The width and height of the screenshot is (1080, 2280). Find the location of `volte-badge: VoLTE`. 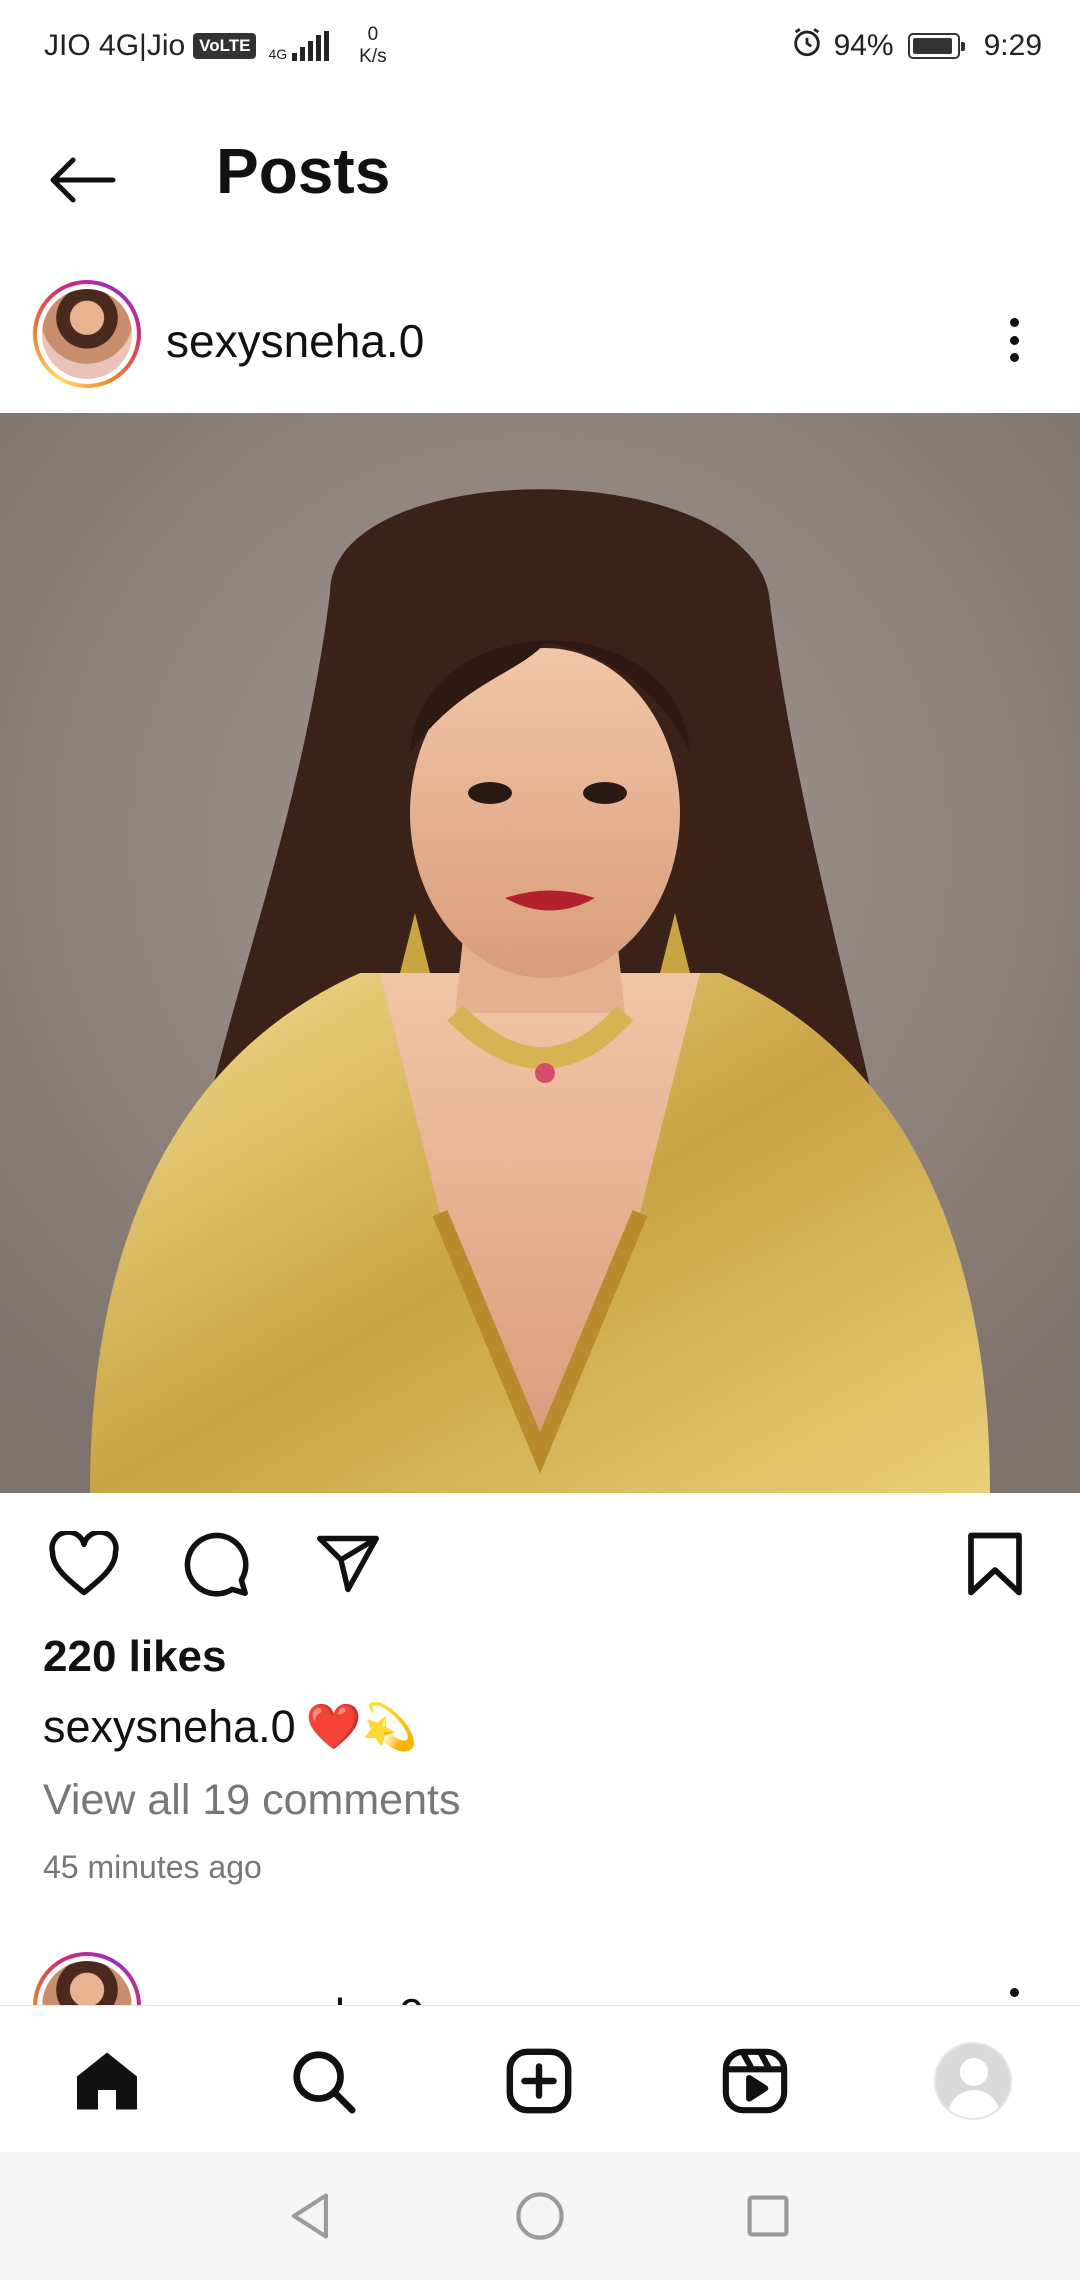

volte-badge: VoLTE is located at coordinates (225, 46).